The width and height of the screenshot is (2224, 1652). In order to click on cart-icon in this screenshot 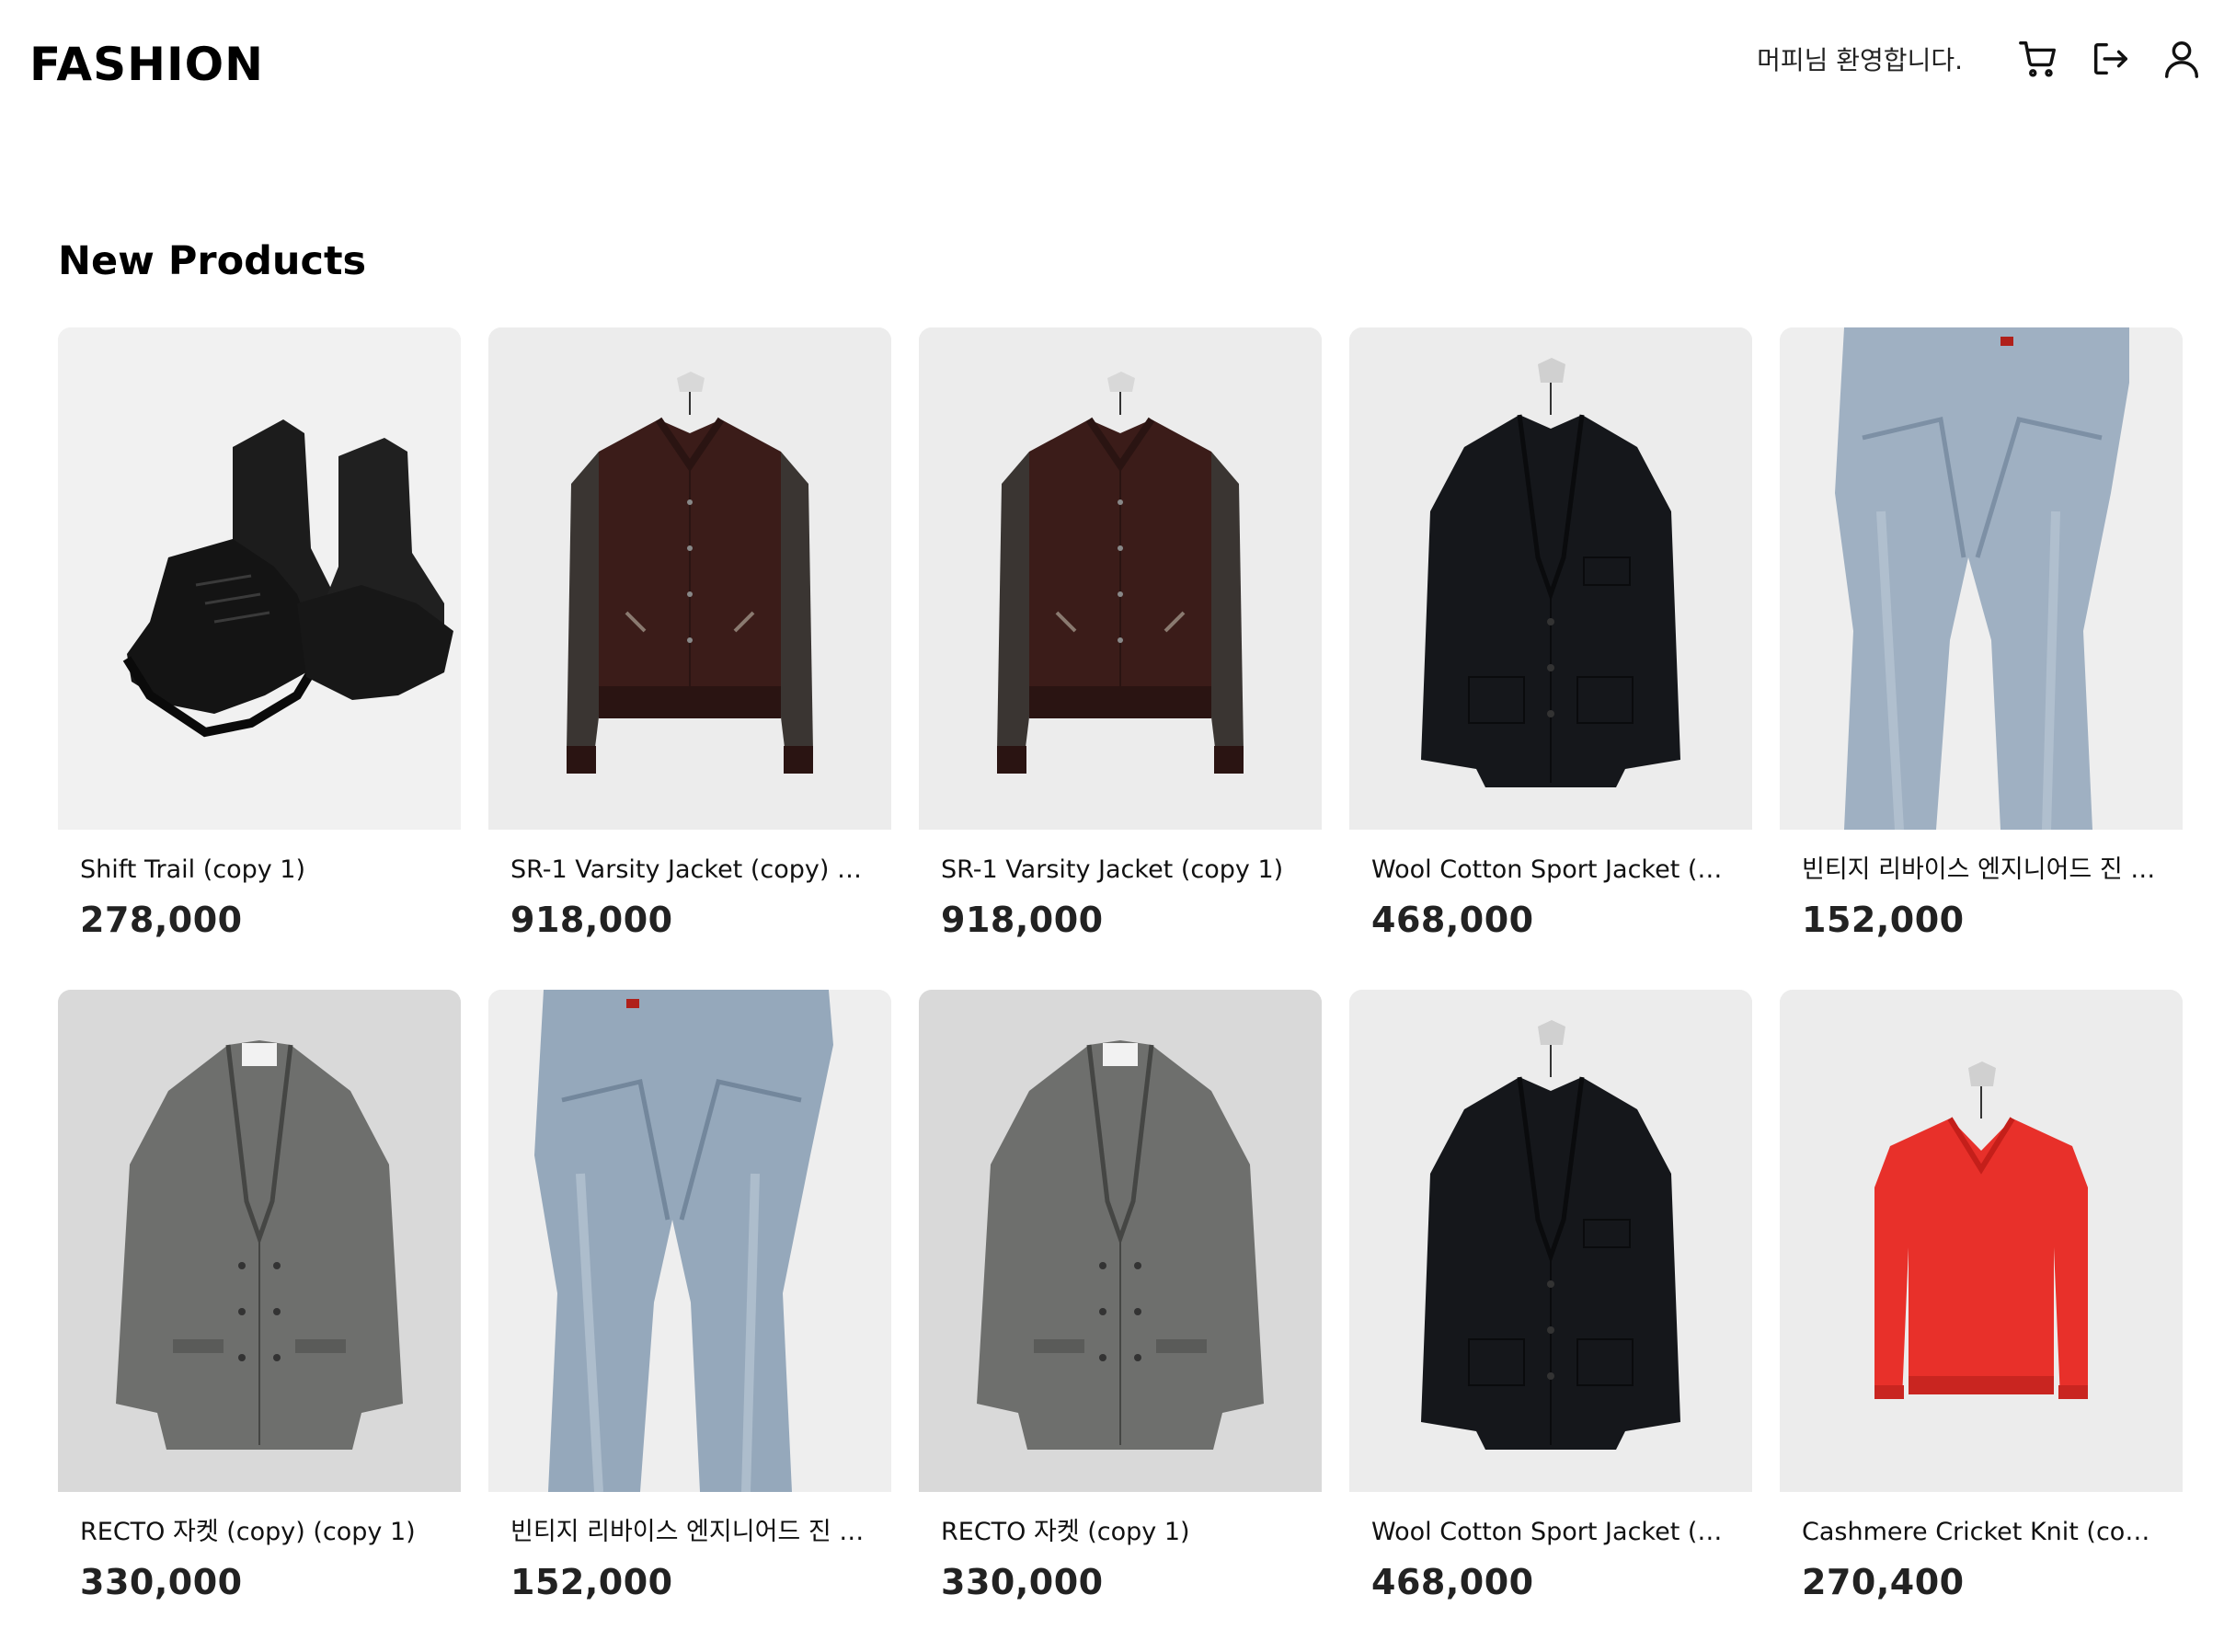, I will do `click(2038, 59)`.